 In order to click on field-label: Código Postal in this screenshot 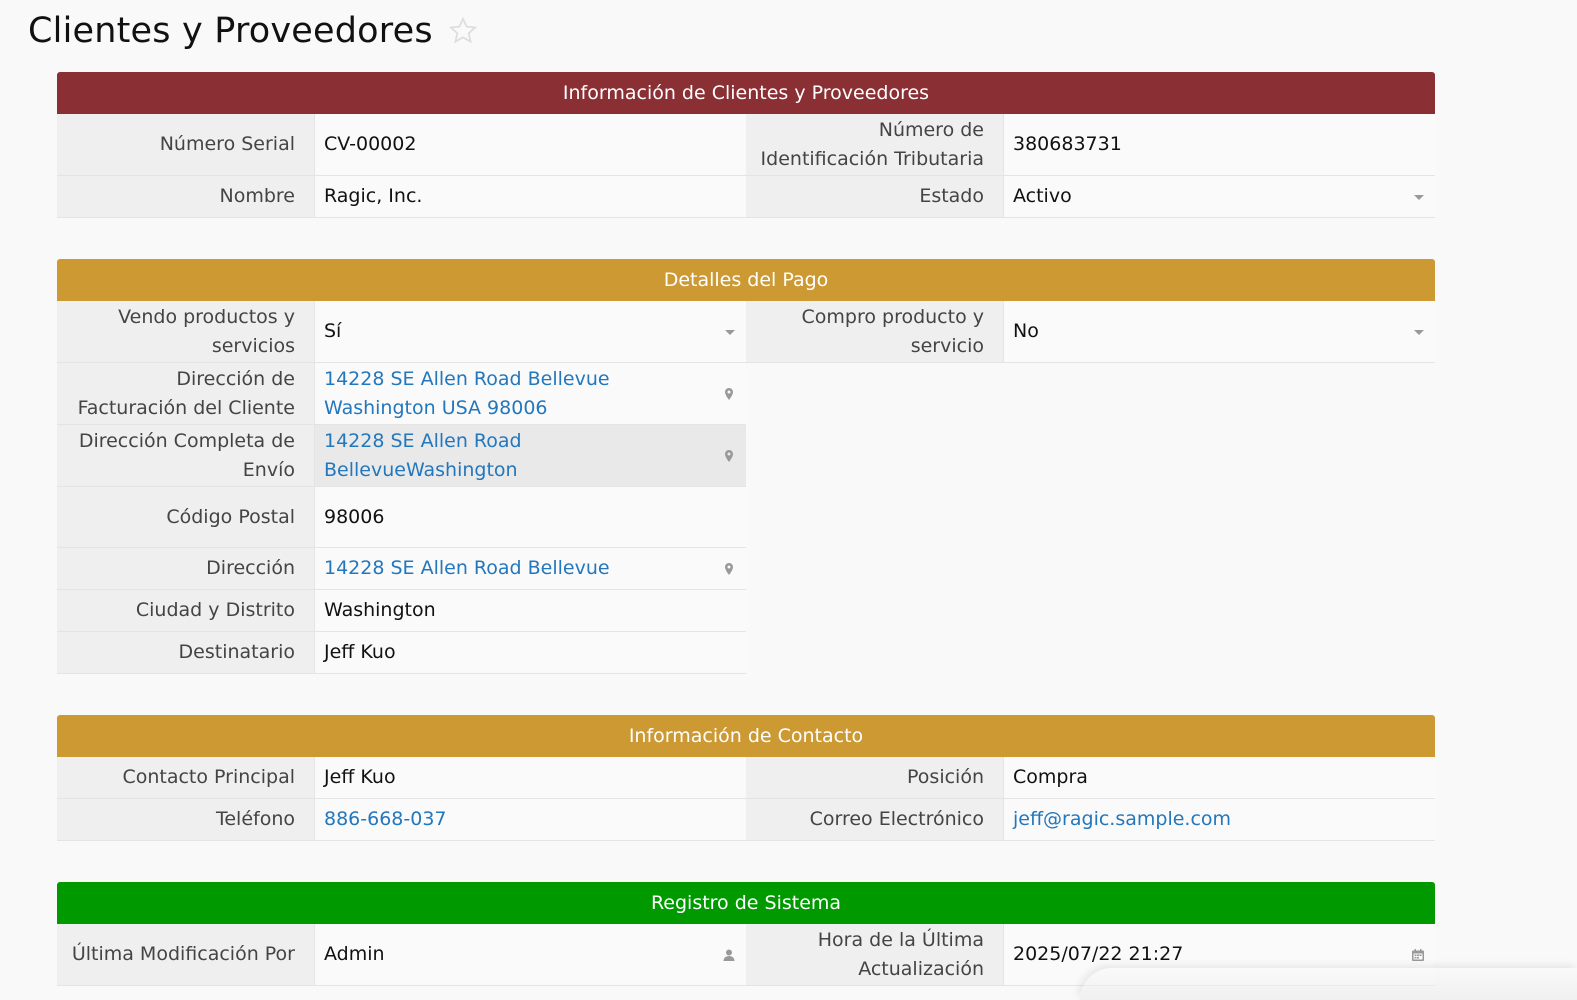, I will do `click(186, 517)`.